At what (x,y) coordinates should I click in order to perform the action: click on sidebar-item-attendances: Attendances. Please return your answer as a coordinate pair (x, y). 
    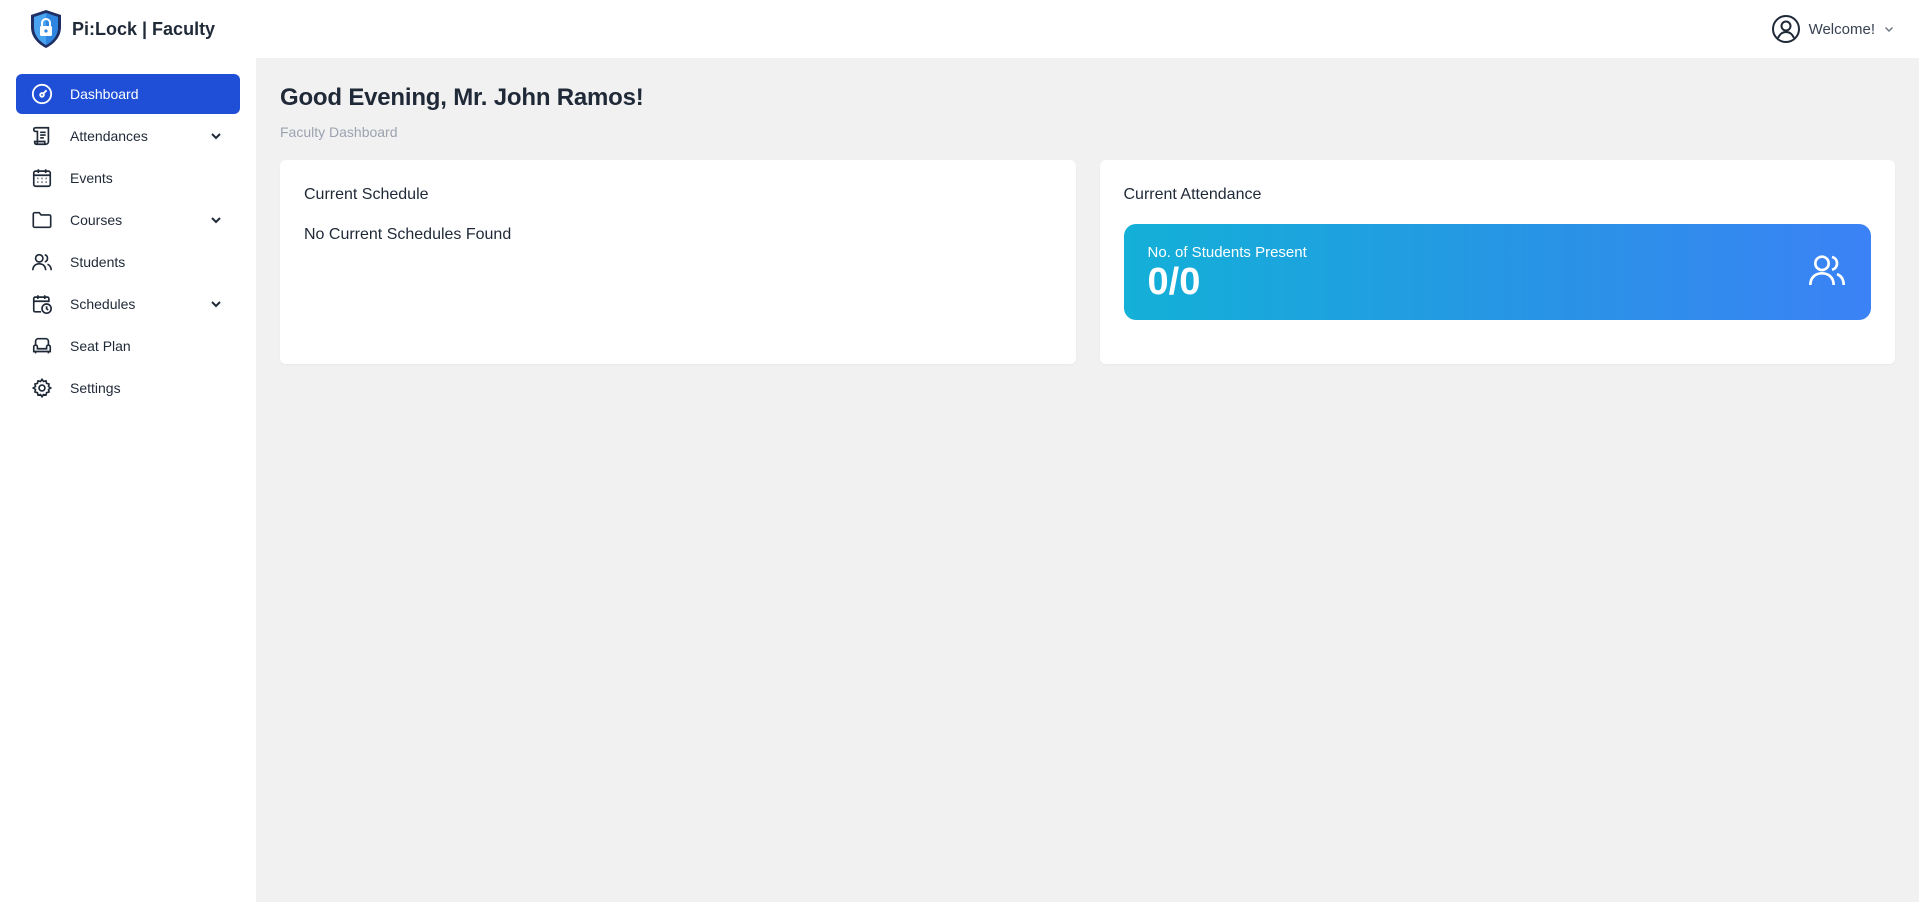
    Looking at the image, I should click on (128, 136).